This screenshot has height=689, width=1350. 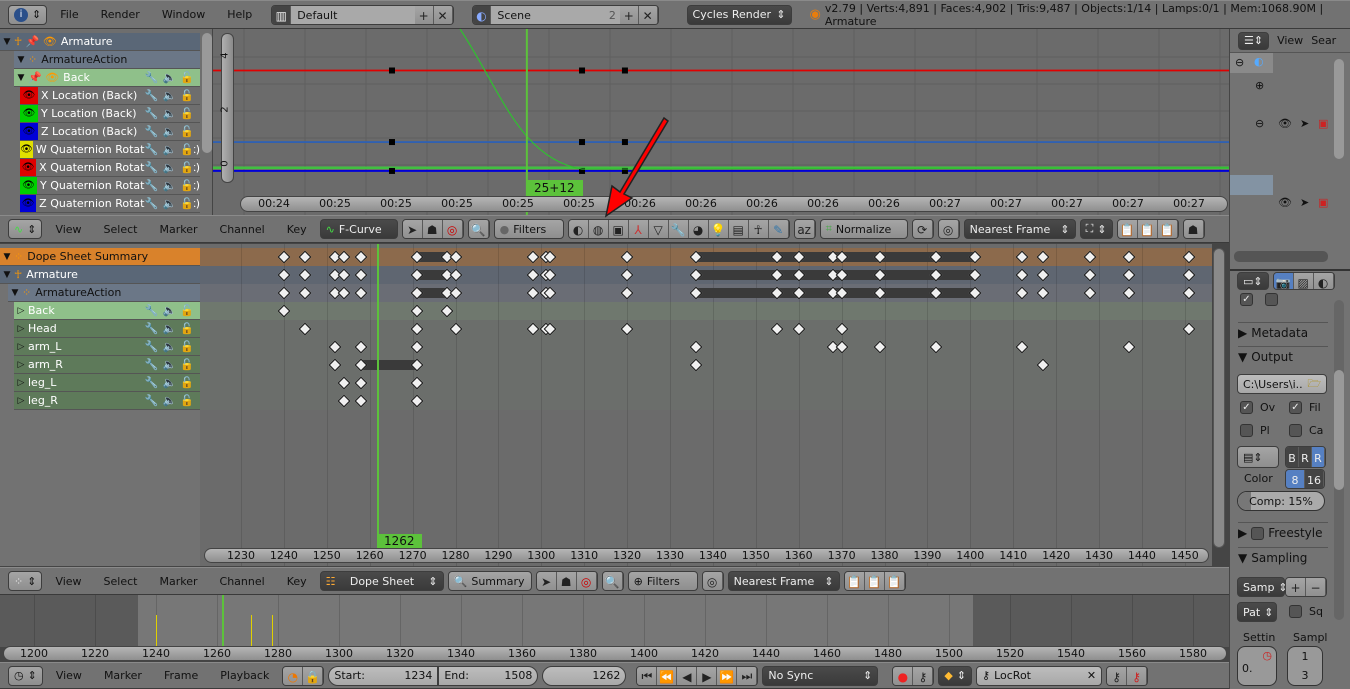 I want to click on graph-mode-select: ∿ F-Curve, so click(x=358, y=229).